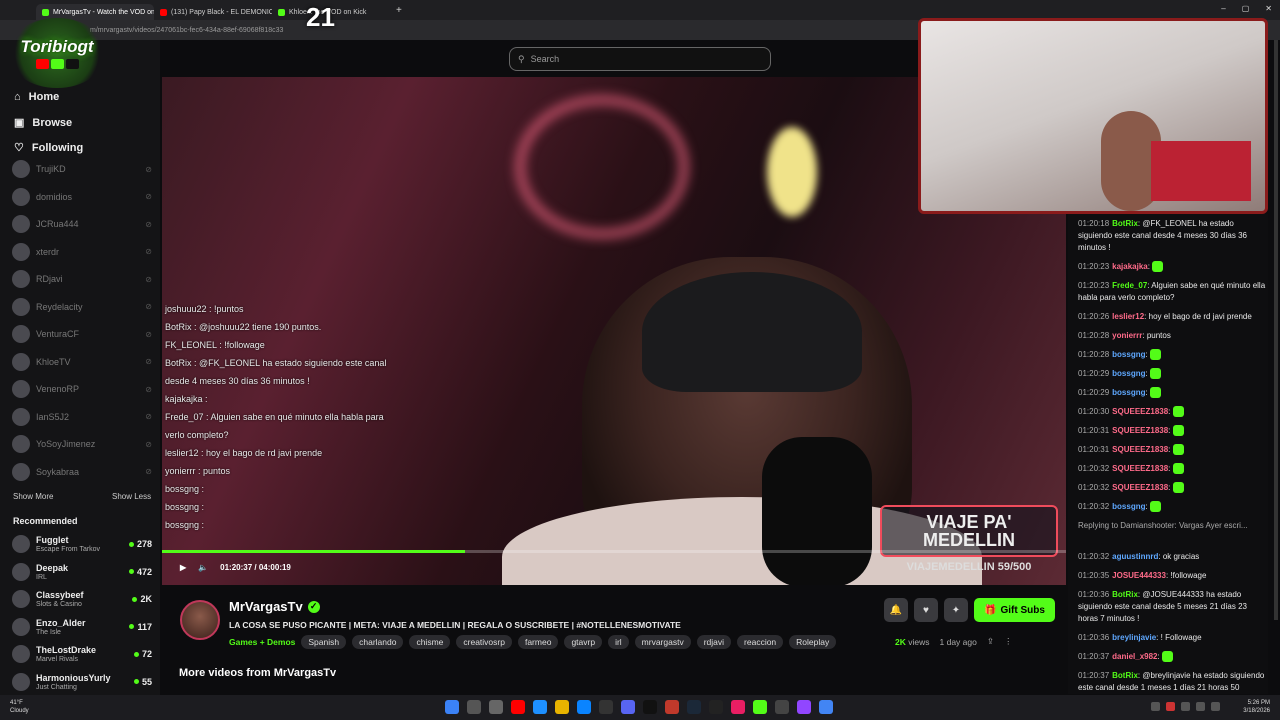 This screenshot has height=720, width=1280. I want to click on category-link: Games + Demos, so click(262, 642).